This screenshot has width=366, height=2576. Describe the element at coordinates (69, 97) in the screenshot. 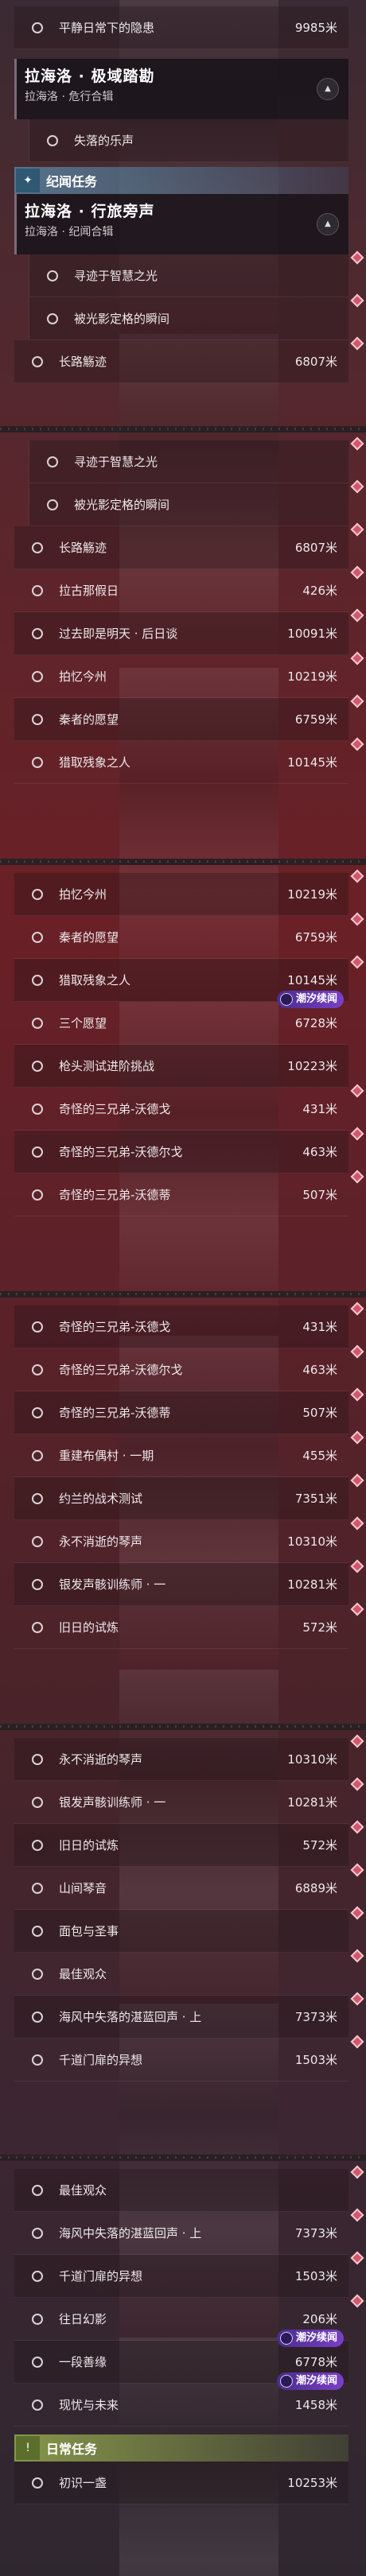

I see `group-subtitle: 拉海洛 · 危行合辑` at that location.